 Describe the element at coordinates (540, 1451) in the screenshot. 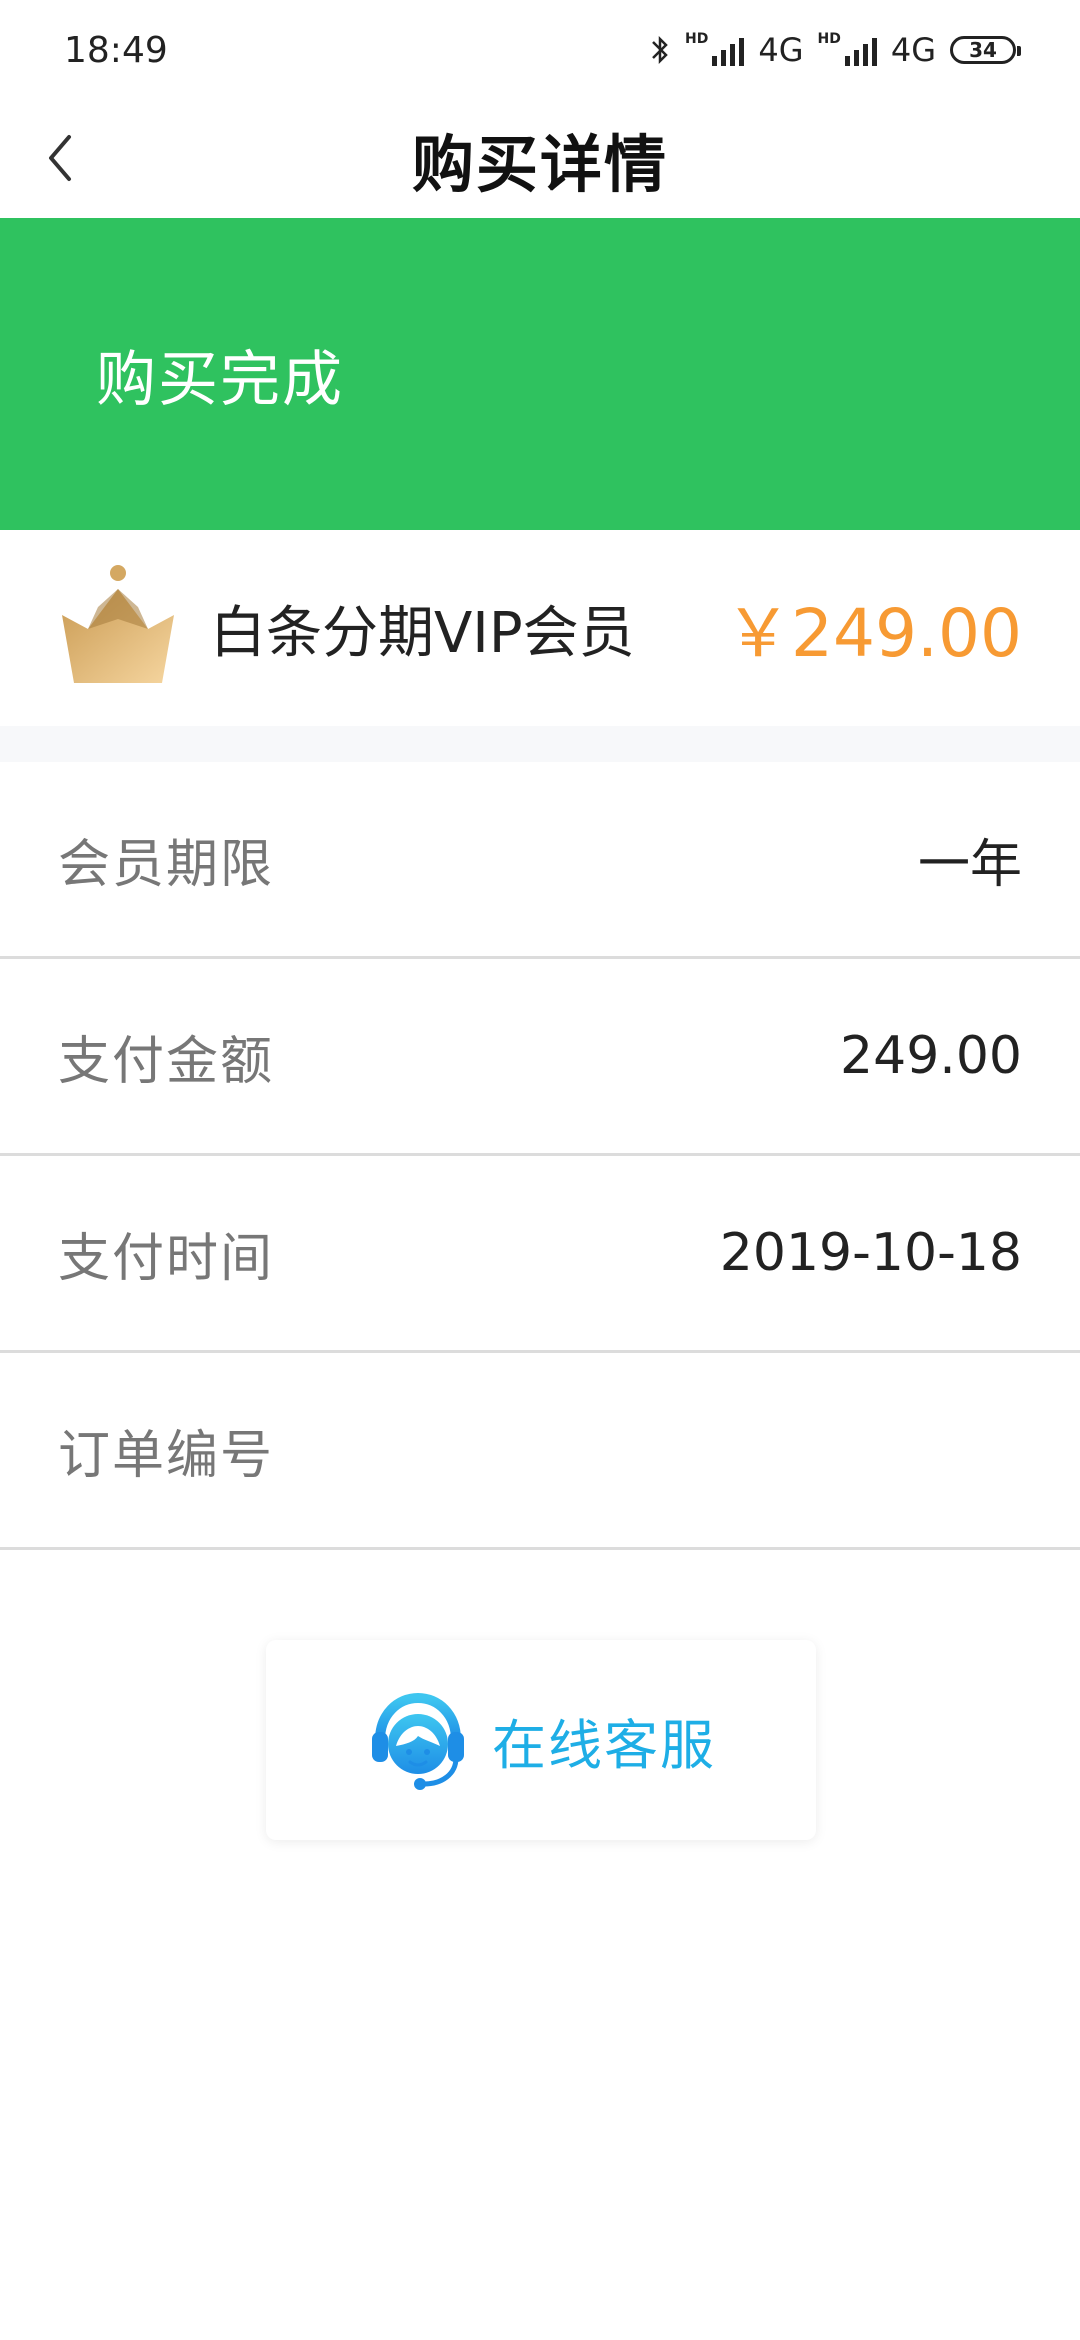

I see `detail-row-order-number: 订单编号` at that location.